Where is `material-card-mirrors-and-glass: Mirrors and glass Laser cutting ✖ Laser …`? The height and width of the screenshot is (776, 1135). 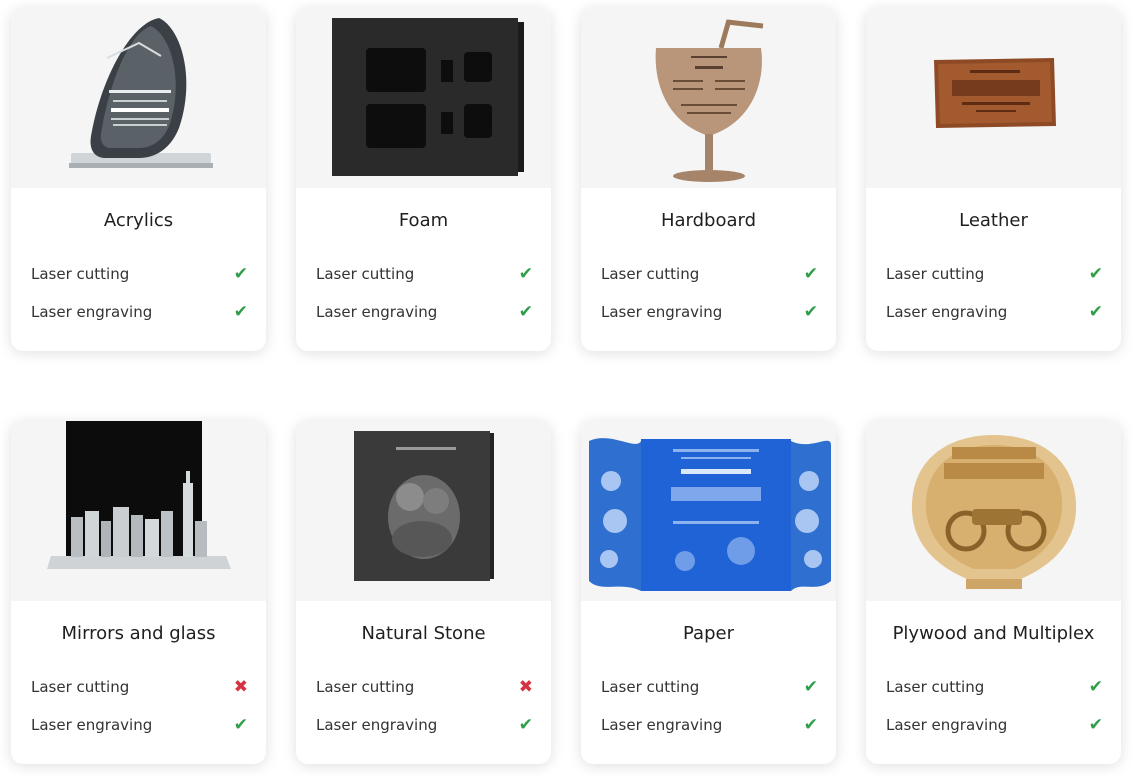
material-card-mirrors-and-glass: Mirrors and glass Laser cutting ✖ Laser … is located at coordinates (138, 592).